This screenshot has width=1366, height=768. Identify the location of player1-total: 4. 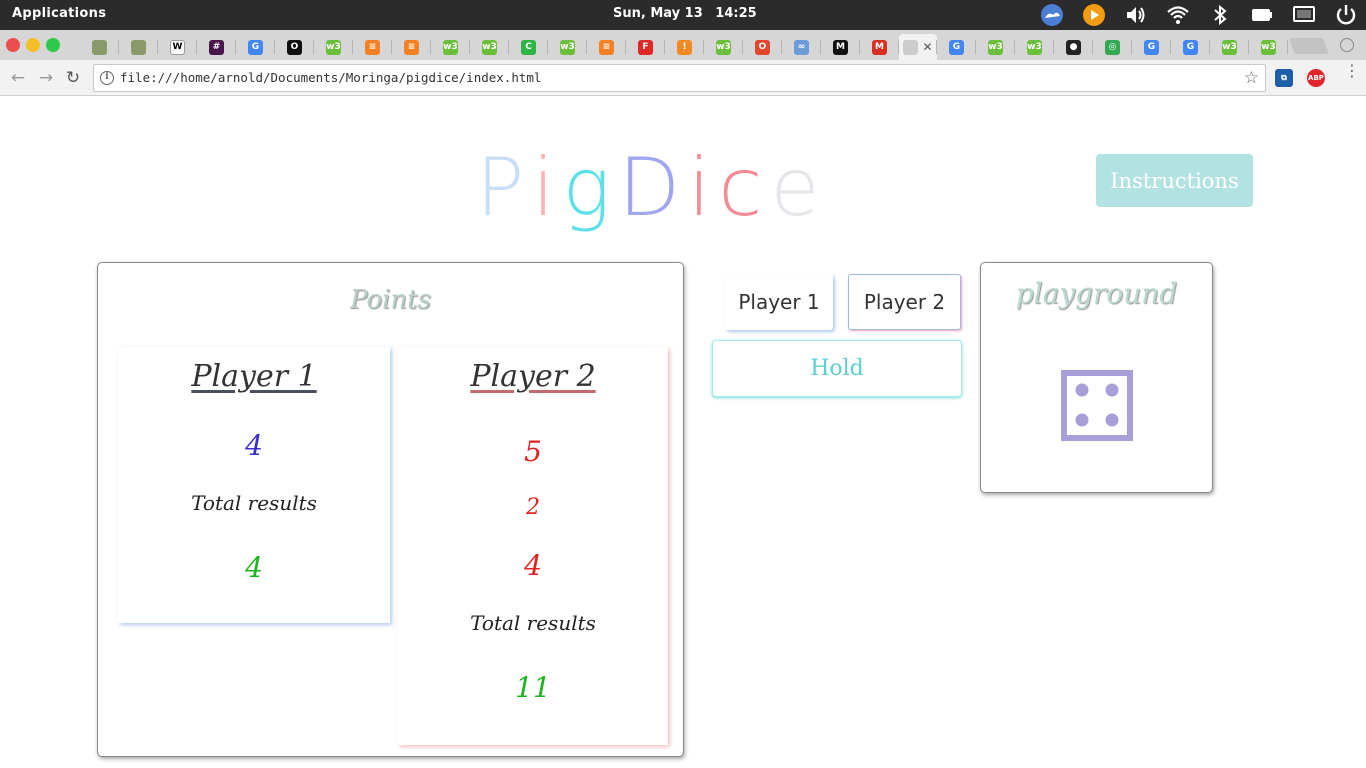
(254, 567).